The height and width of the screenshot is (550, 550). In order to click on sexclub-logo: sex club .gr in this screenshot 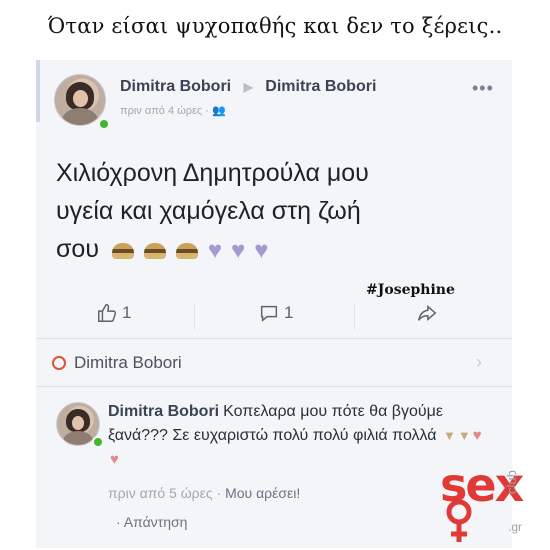, I will do `click(478, 502)`.